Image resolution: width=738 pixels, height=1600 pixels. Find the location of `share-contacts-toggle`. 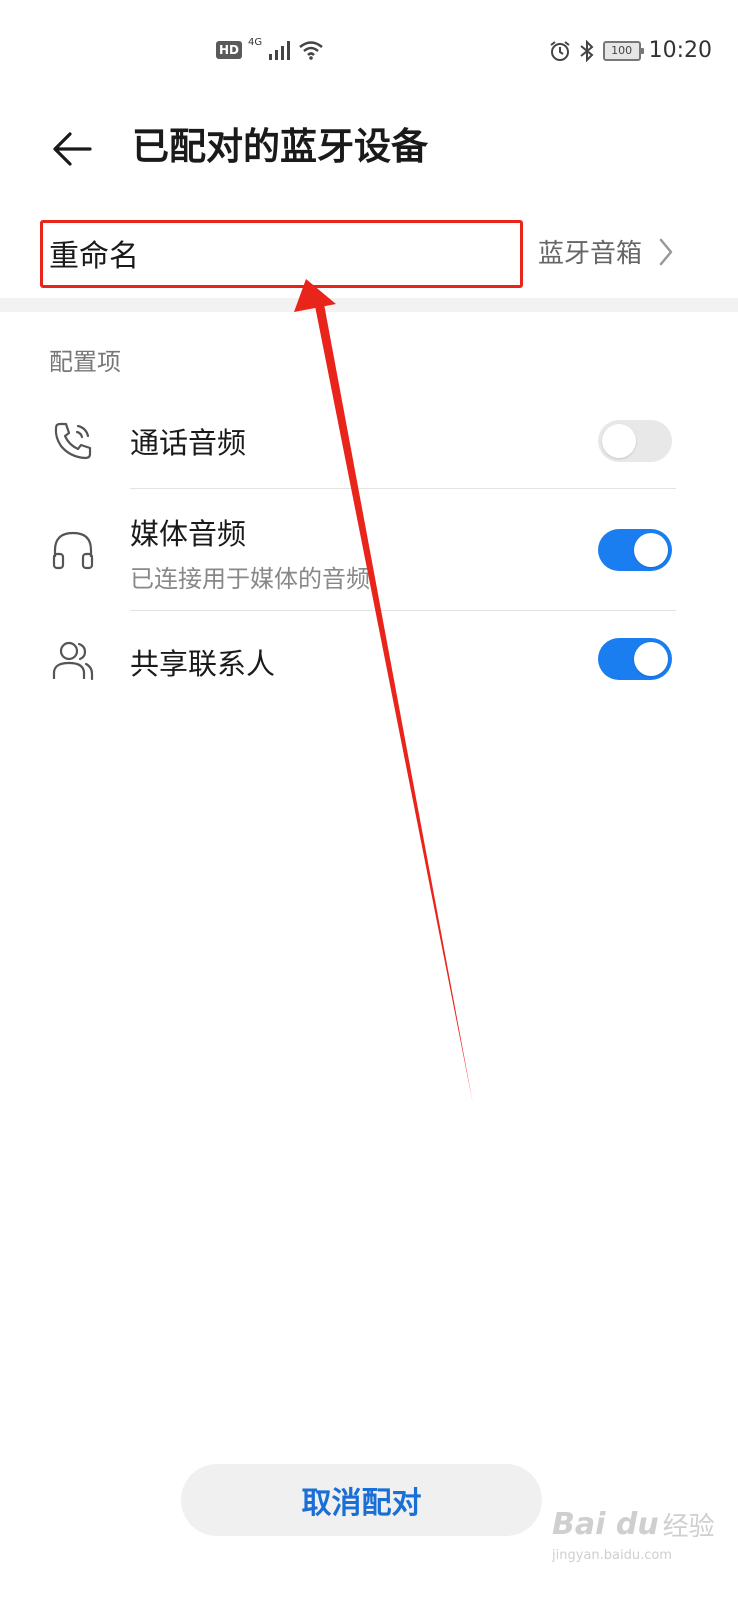

share-contacts-toggle is located at coordinates (635, 659).